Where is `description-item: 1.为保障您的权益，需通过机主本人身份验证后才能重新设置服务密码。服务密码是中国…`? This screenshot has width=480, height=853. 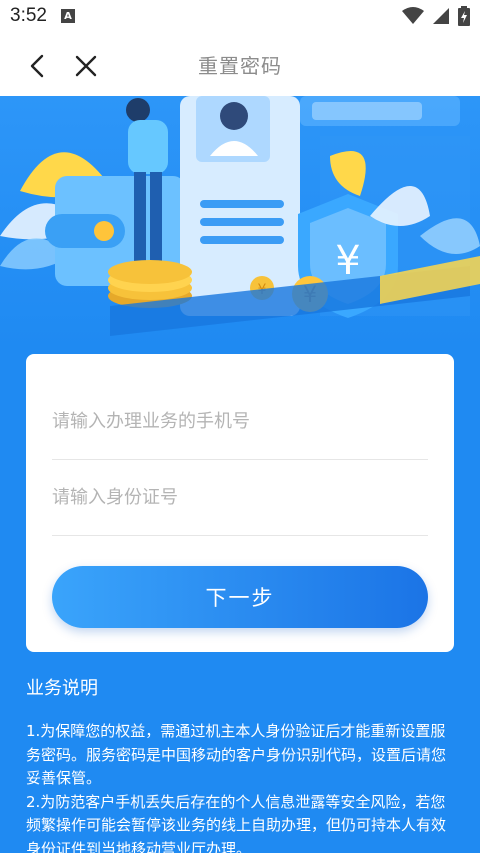
description-item: 1.为保障您的权益，需通过机主本人身份验证后才能重新设置服务密码。服务密码是中国… is located at coordinates (236, 754).